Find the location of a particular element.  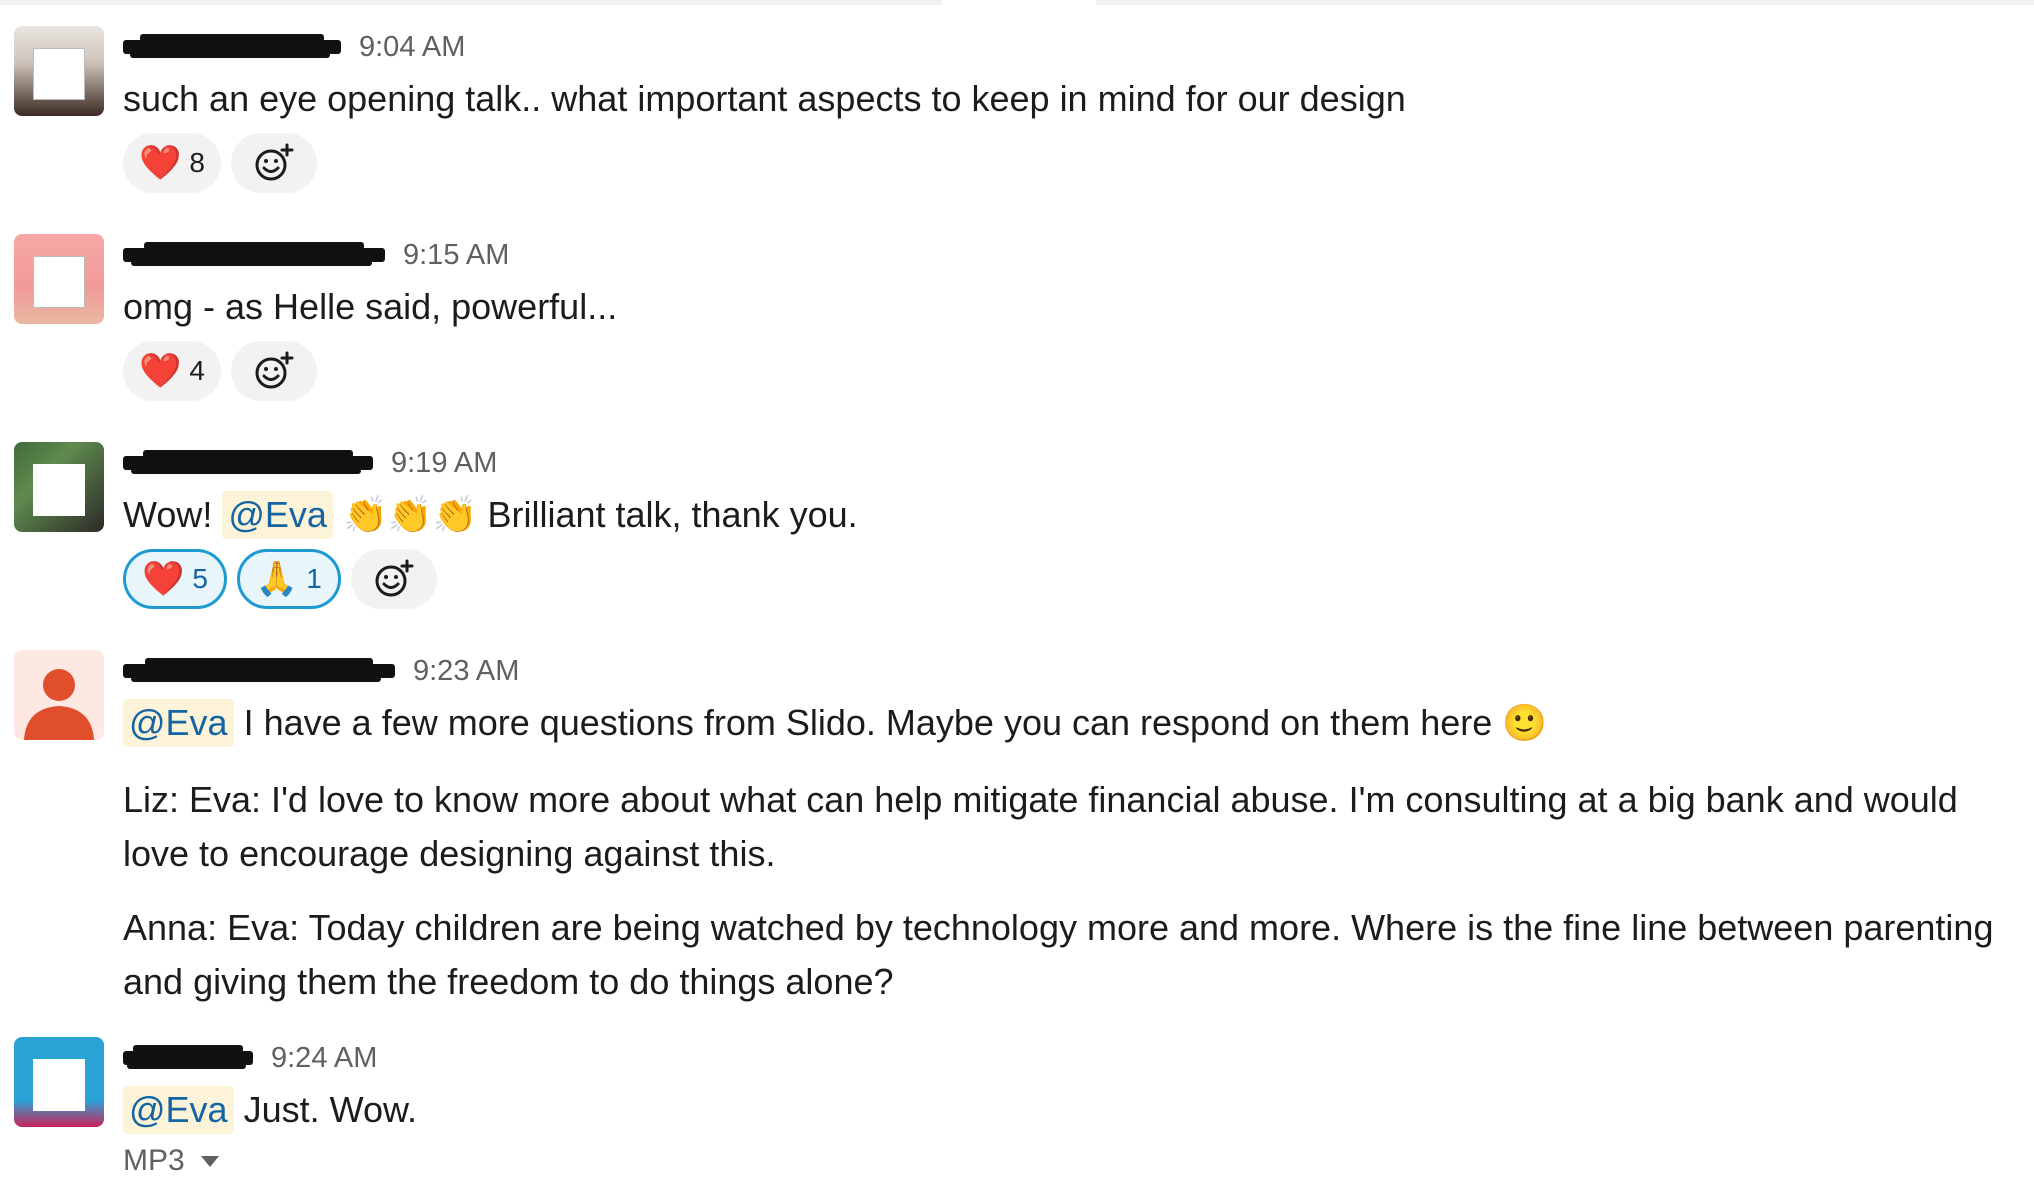

timestamp: 9:23 AM is located at coordinates (466, 671).